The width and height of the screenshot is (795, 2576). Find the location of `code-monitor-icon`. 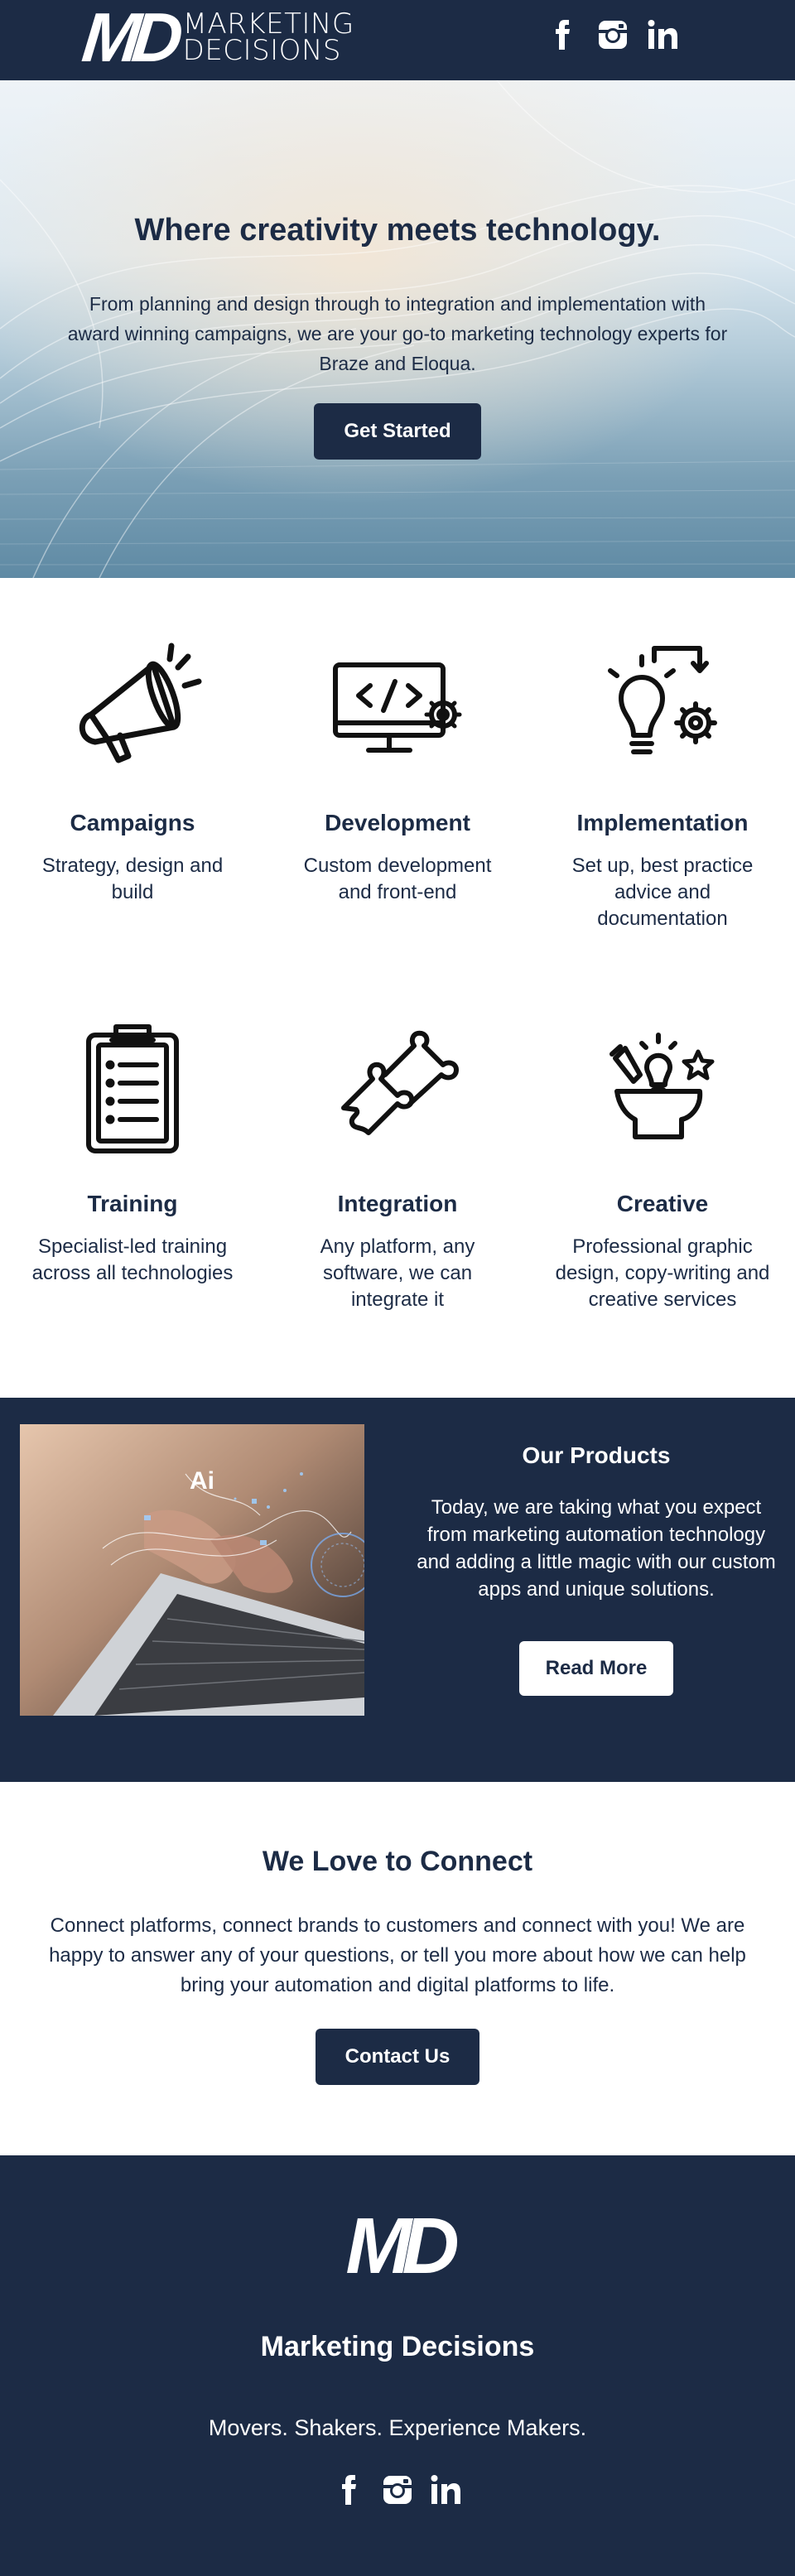

code-monitor-icon is located at coordinates (397, 707).